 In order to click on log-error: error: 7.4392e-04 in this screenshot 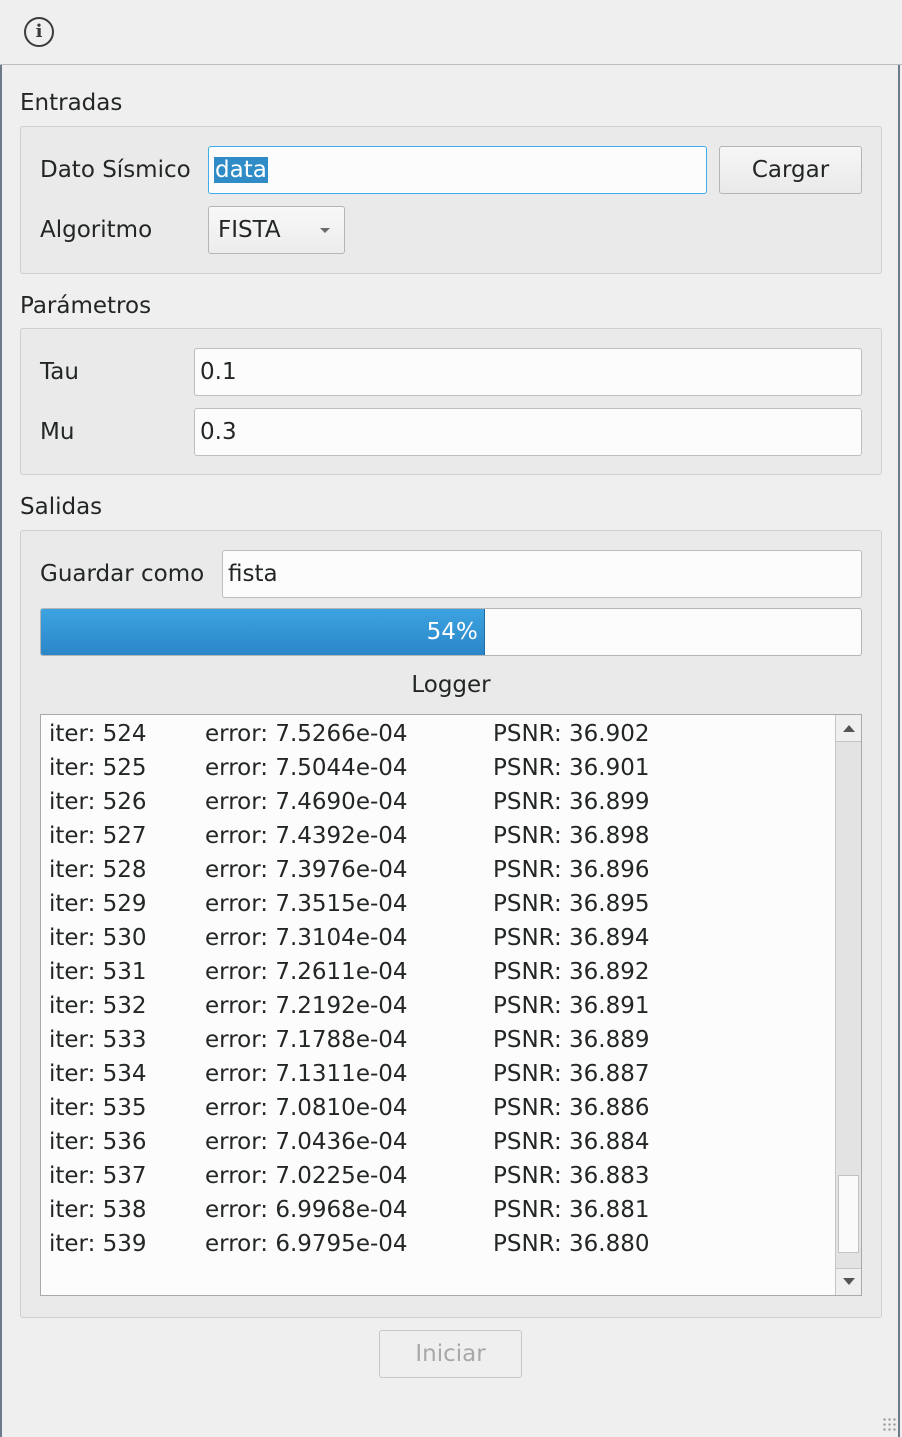, I will do `click(306, 836)`.